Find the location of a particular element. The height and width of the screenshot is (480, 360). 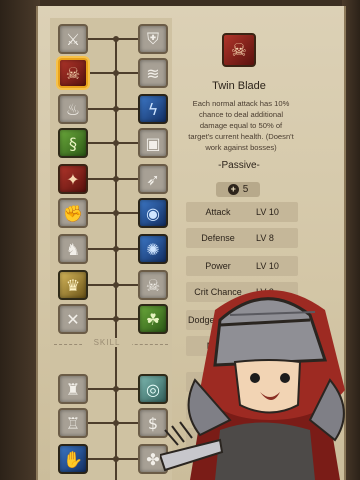

beast-icon-glyph: ♞ is located at coordinates (73, 249).